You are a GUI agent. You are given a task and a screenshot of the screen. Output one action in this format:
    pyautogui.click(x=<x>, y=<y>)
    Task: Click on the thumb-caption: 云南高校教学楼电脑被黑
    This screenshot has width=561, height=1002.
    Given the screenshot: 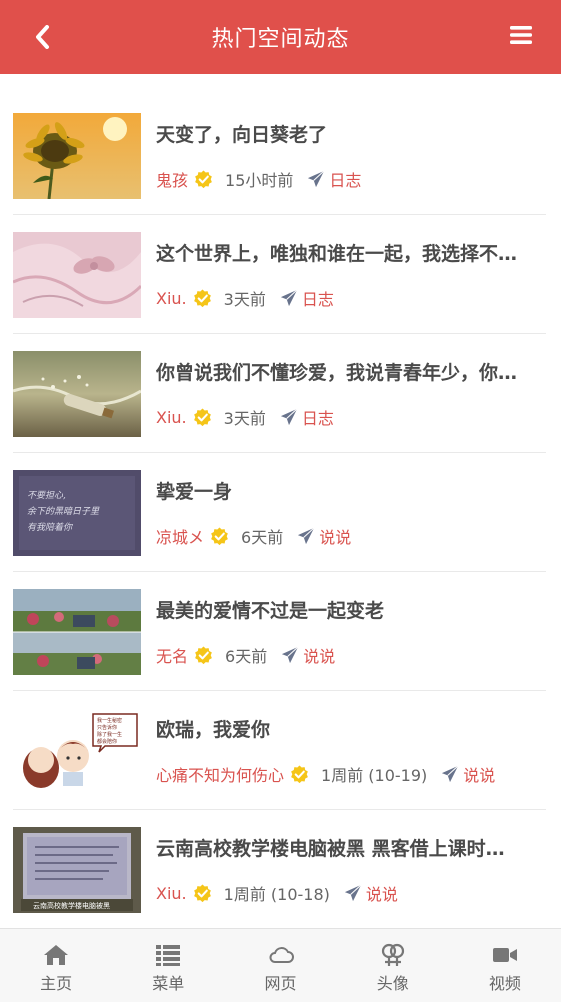 What is the action you would take?
    pyautogui.click(x=71, y=905)
    